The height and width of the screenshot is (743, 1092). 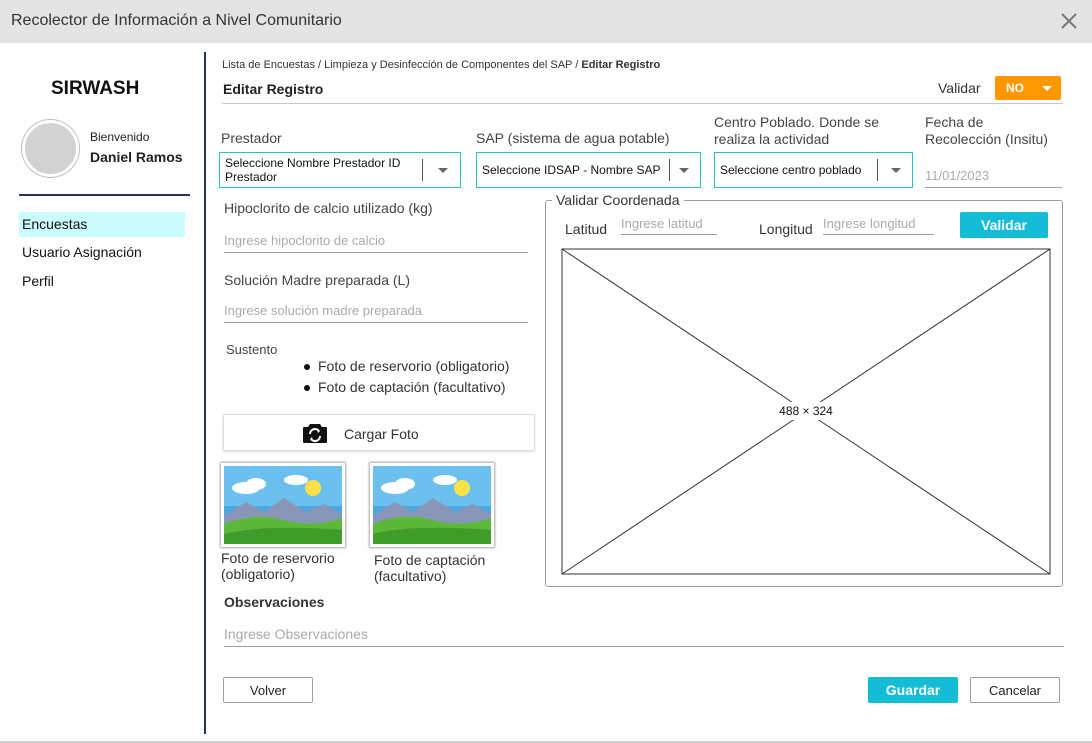 I want to click on latitud-input, so click(x=669, y=224).